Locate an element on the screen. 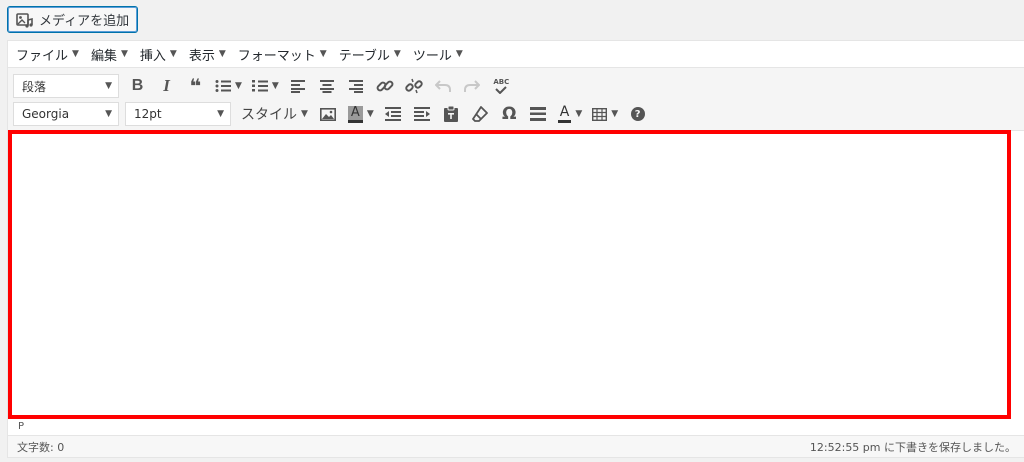  horizontal-line-button is located at coordinates (538, 114).